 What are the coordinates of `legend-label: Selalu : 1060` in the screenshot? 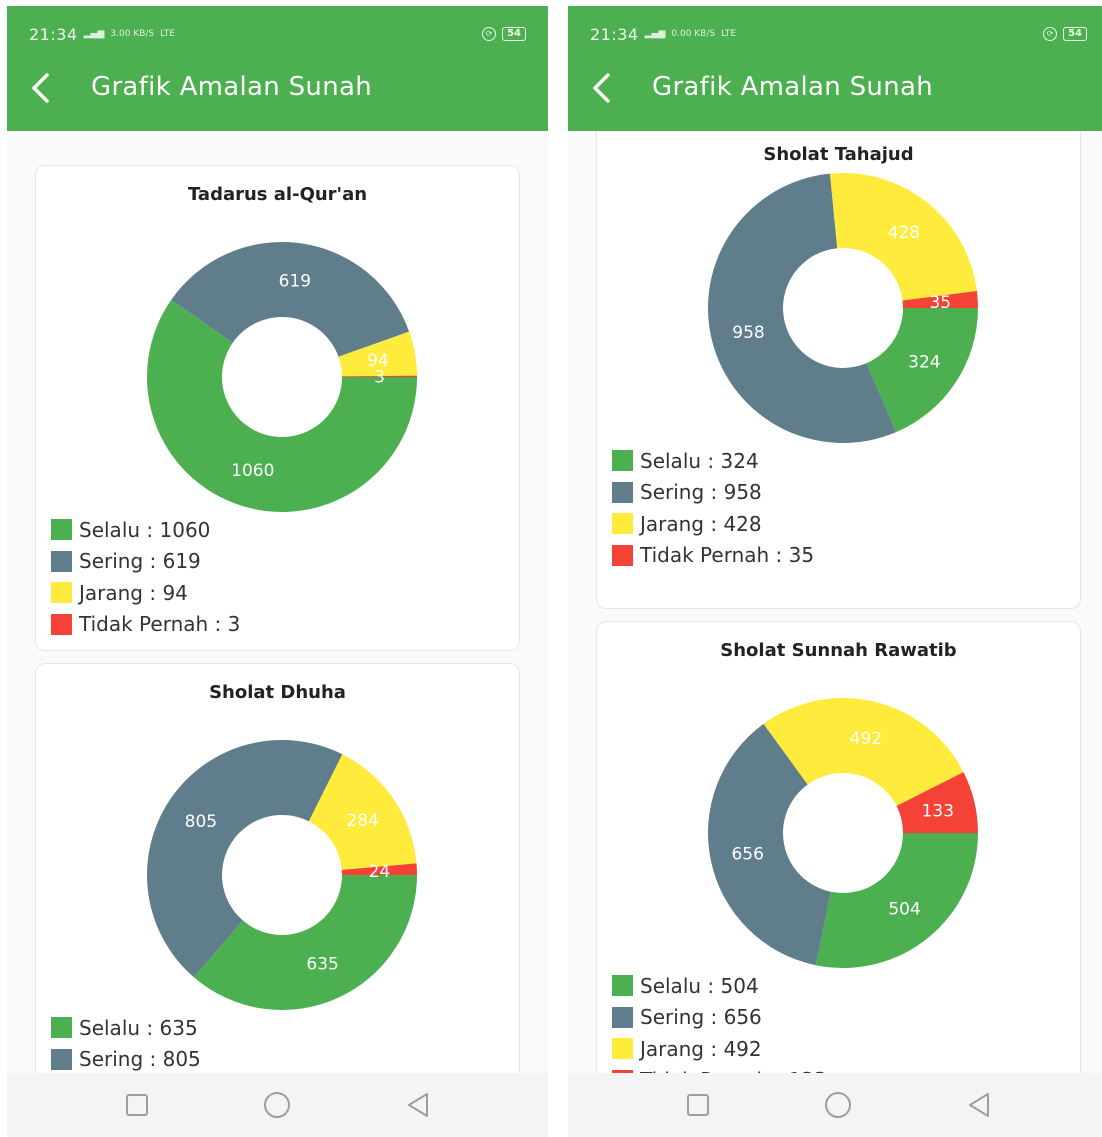 It's located at (145, 529).